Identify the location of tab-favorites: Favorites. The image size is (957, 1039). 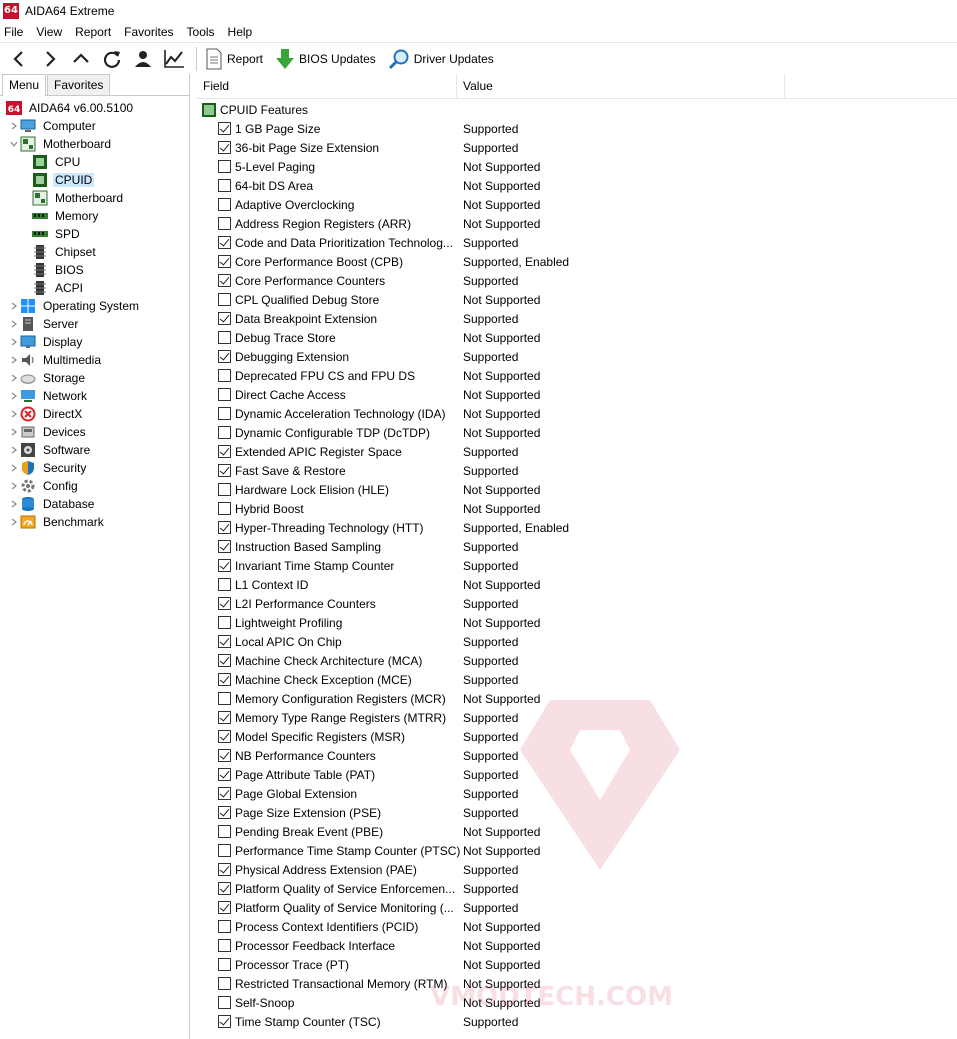
(79, 84).